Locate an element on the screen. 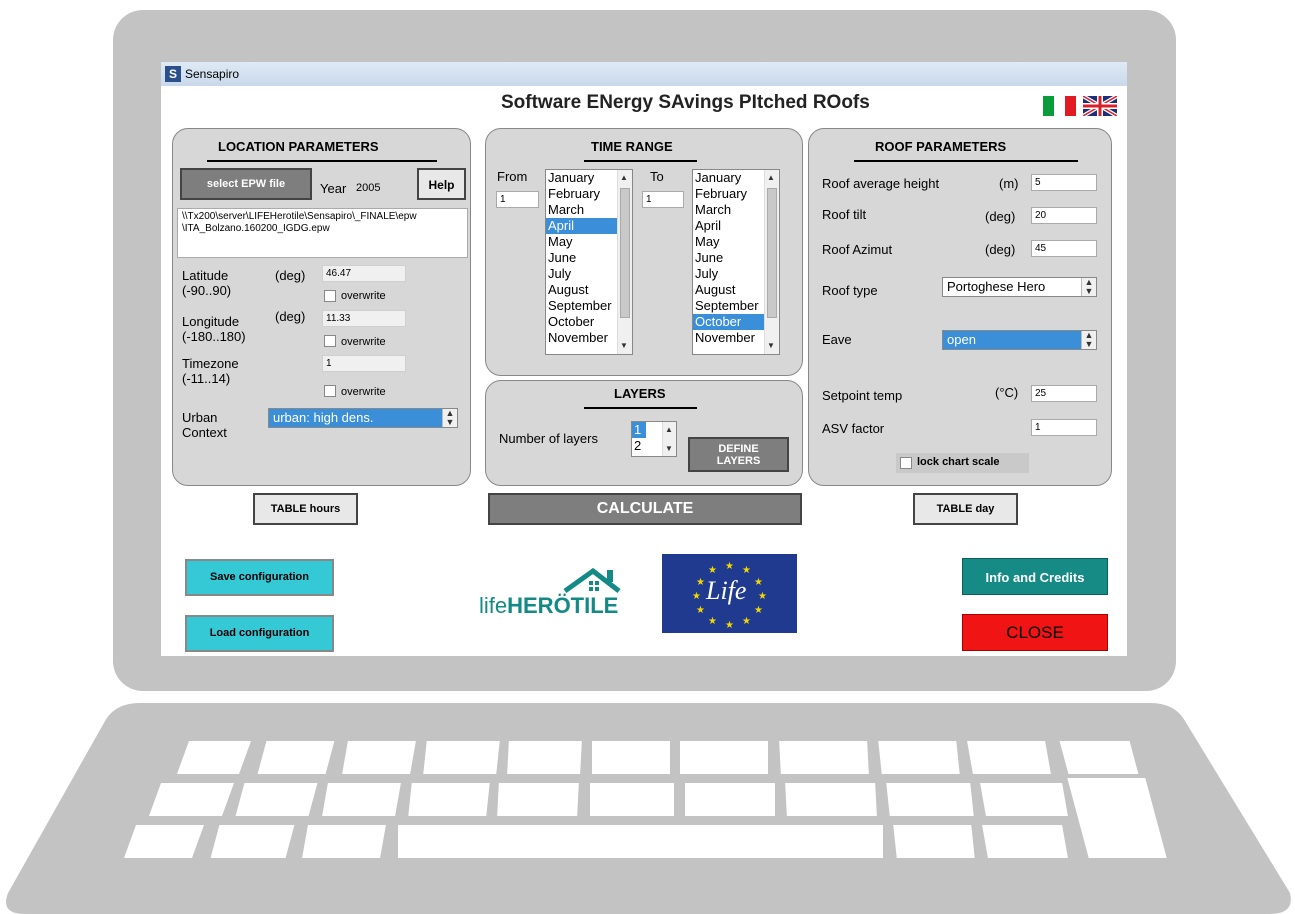 The width and height of the screenshot is (1295, 914). save-configuration-button: Save configuration is located at coordinates (259, 577).